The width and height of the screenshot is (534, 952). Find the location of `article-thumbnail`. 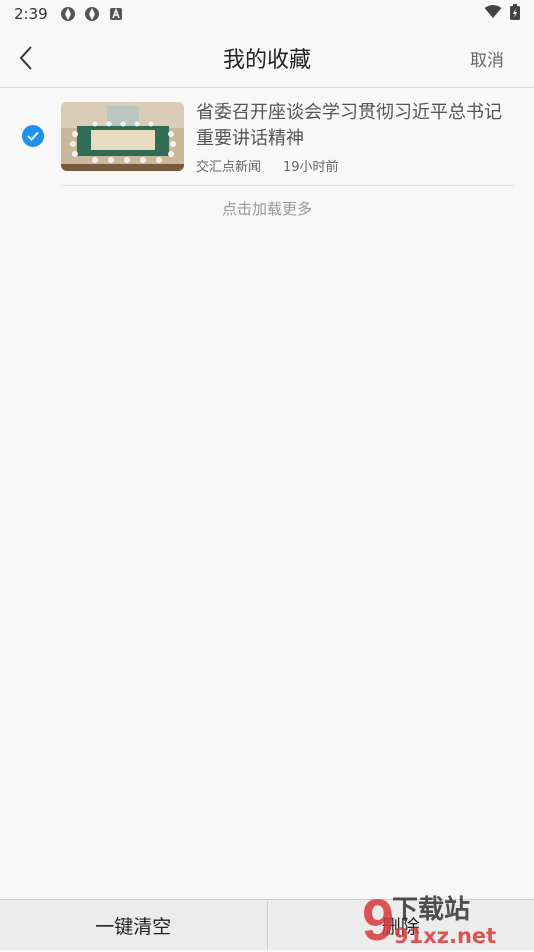

article-thumbnail is located at coordinates (122, 136).